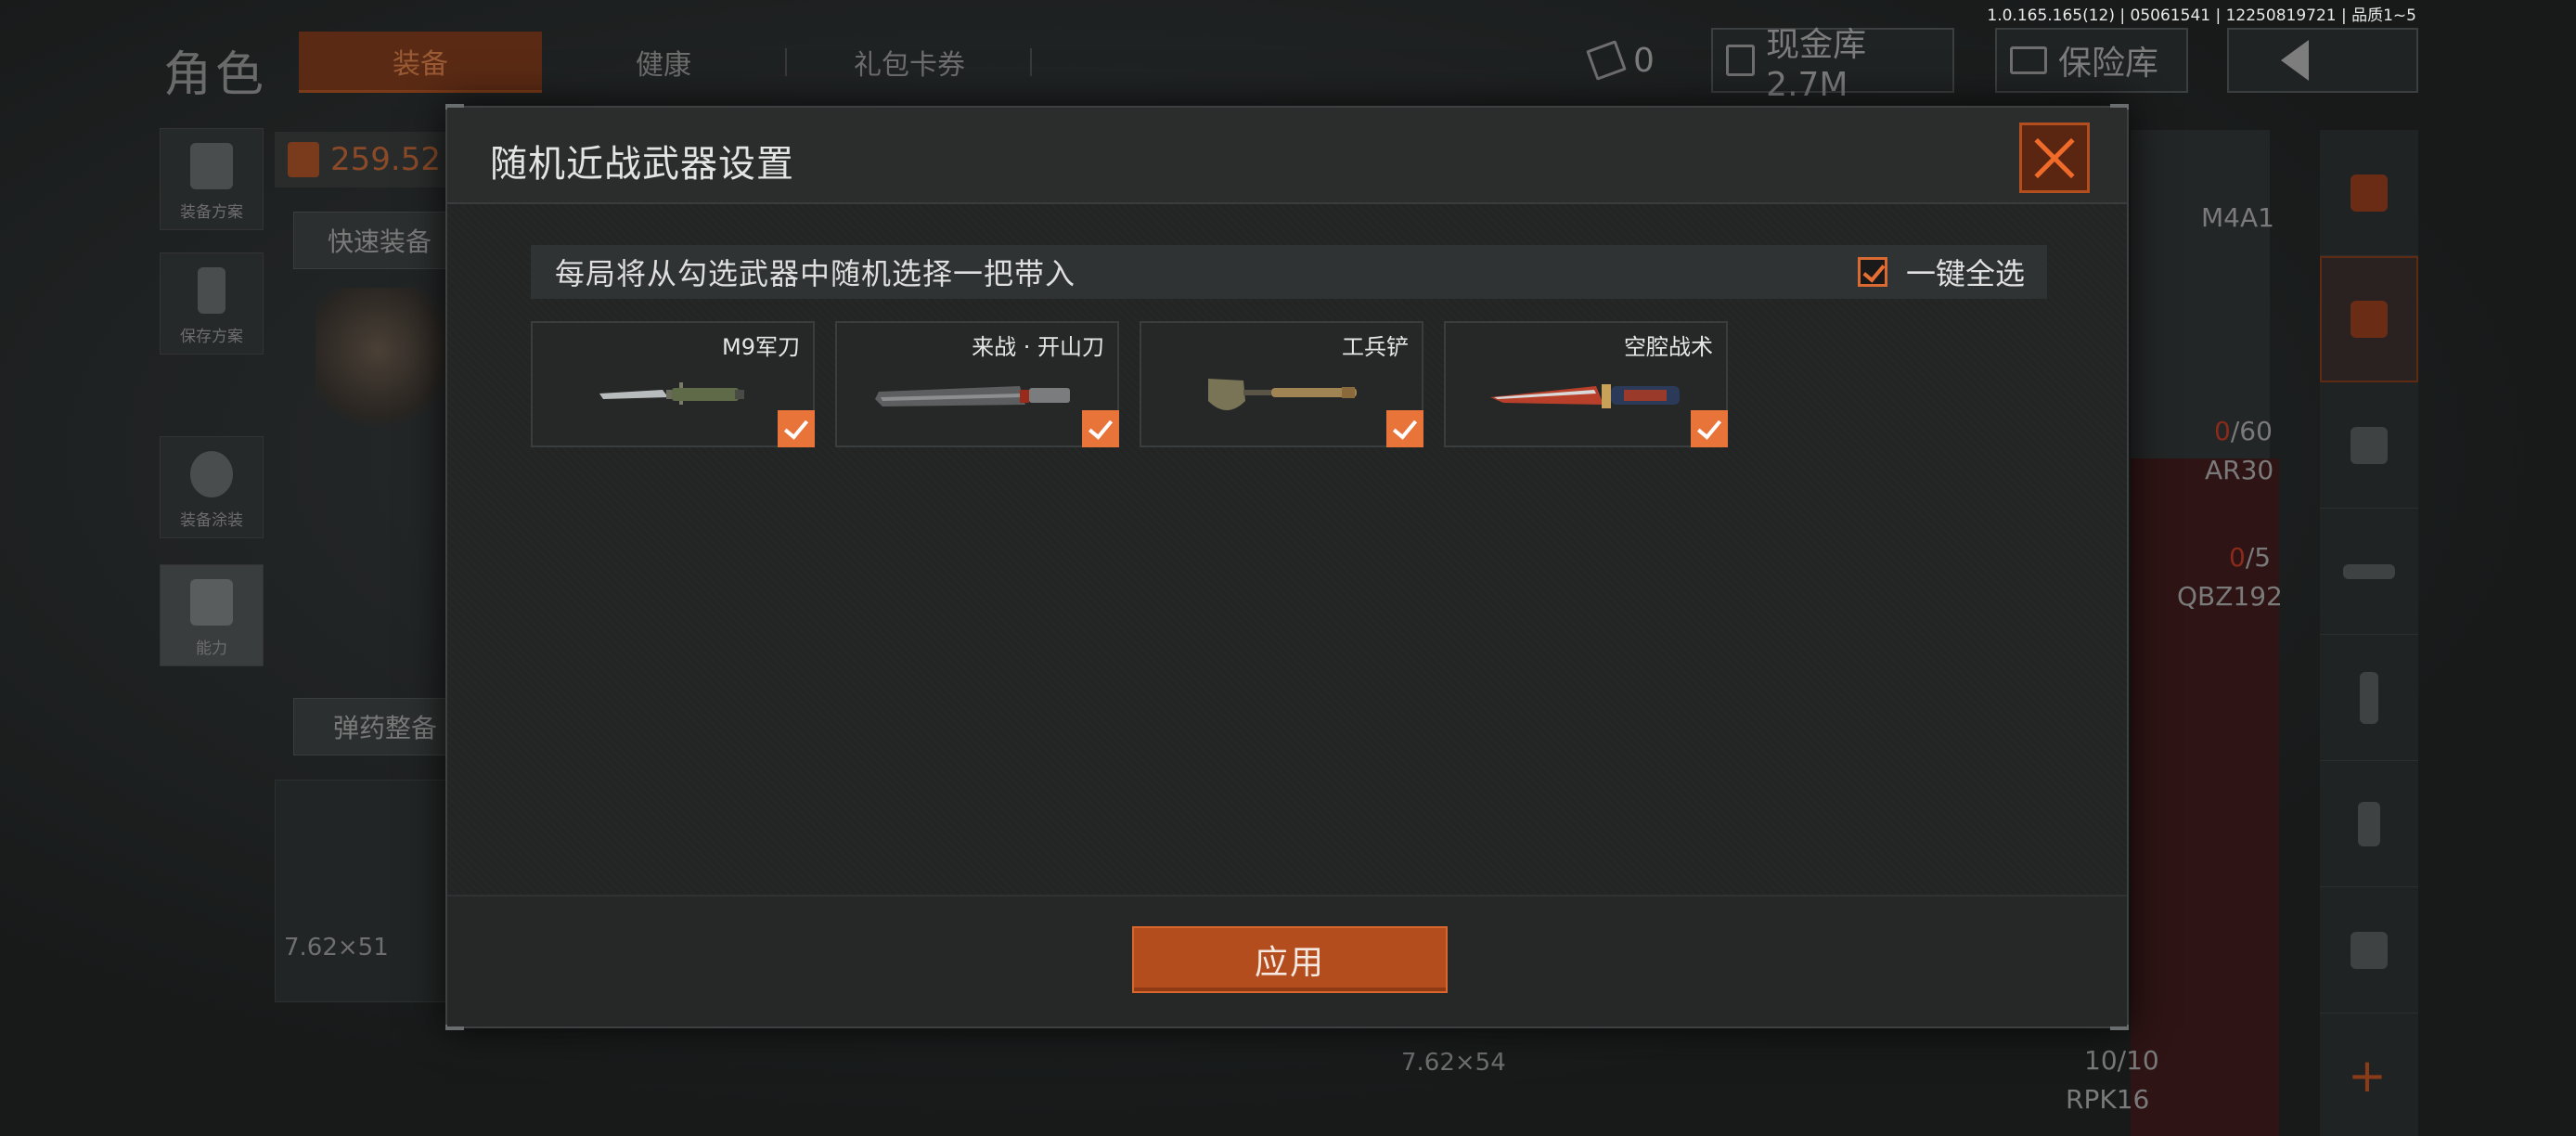  What do you see at coordinates (386, 159) in the screenshot?
I see `resource-value: 259.52` at bounding box center [386, 159].